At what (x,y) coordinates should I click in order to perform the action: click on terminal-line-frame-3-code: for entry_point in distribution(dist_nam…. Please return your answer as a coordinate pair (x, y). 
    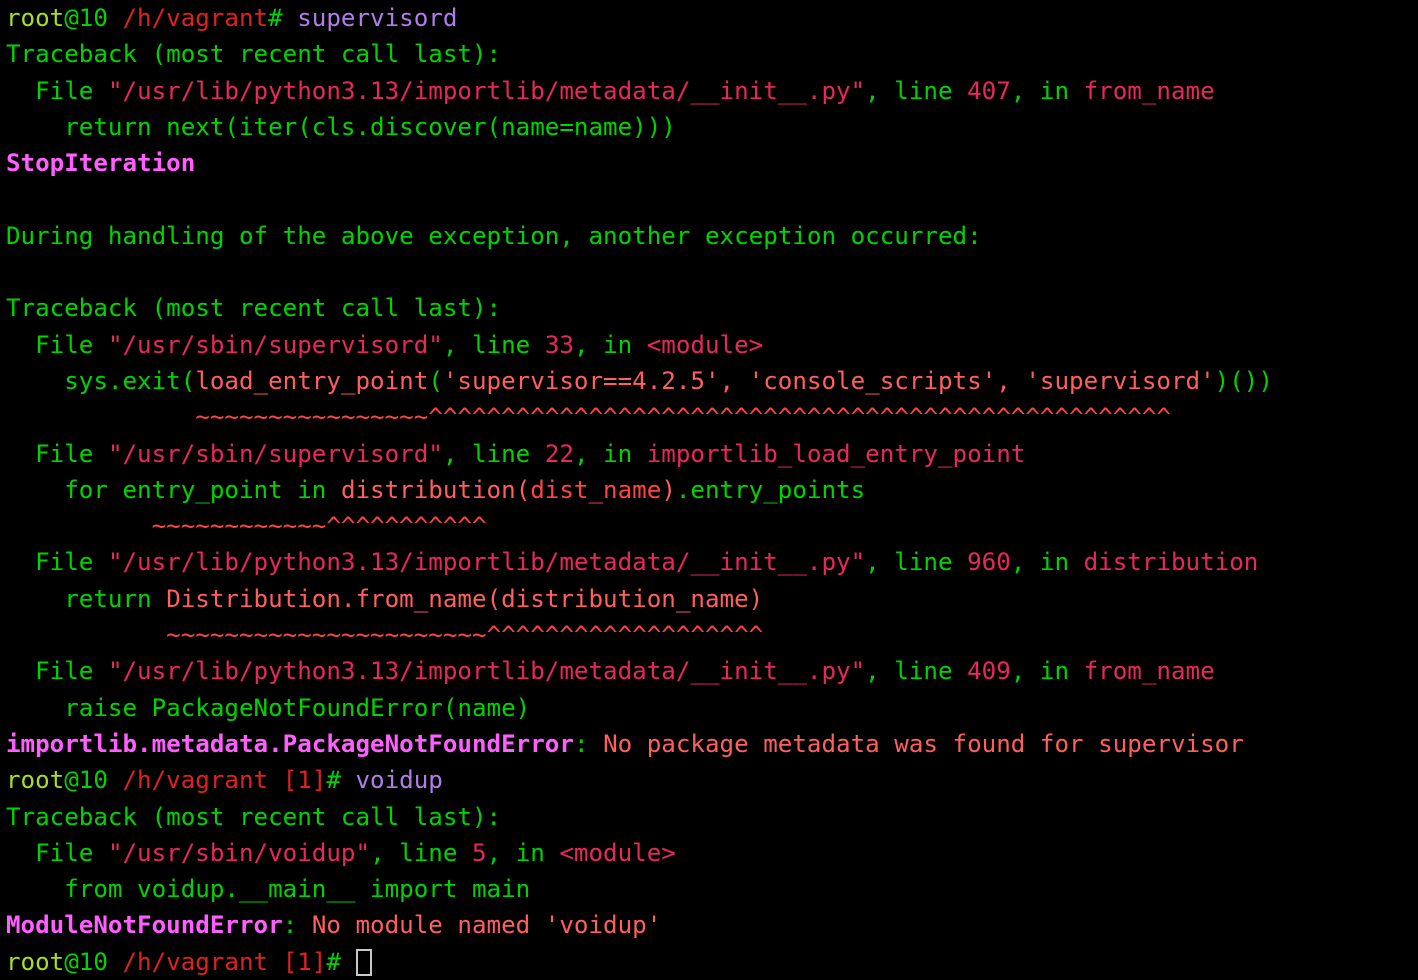
    Looking at the image, I should click on (709, 490).